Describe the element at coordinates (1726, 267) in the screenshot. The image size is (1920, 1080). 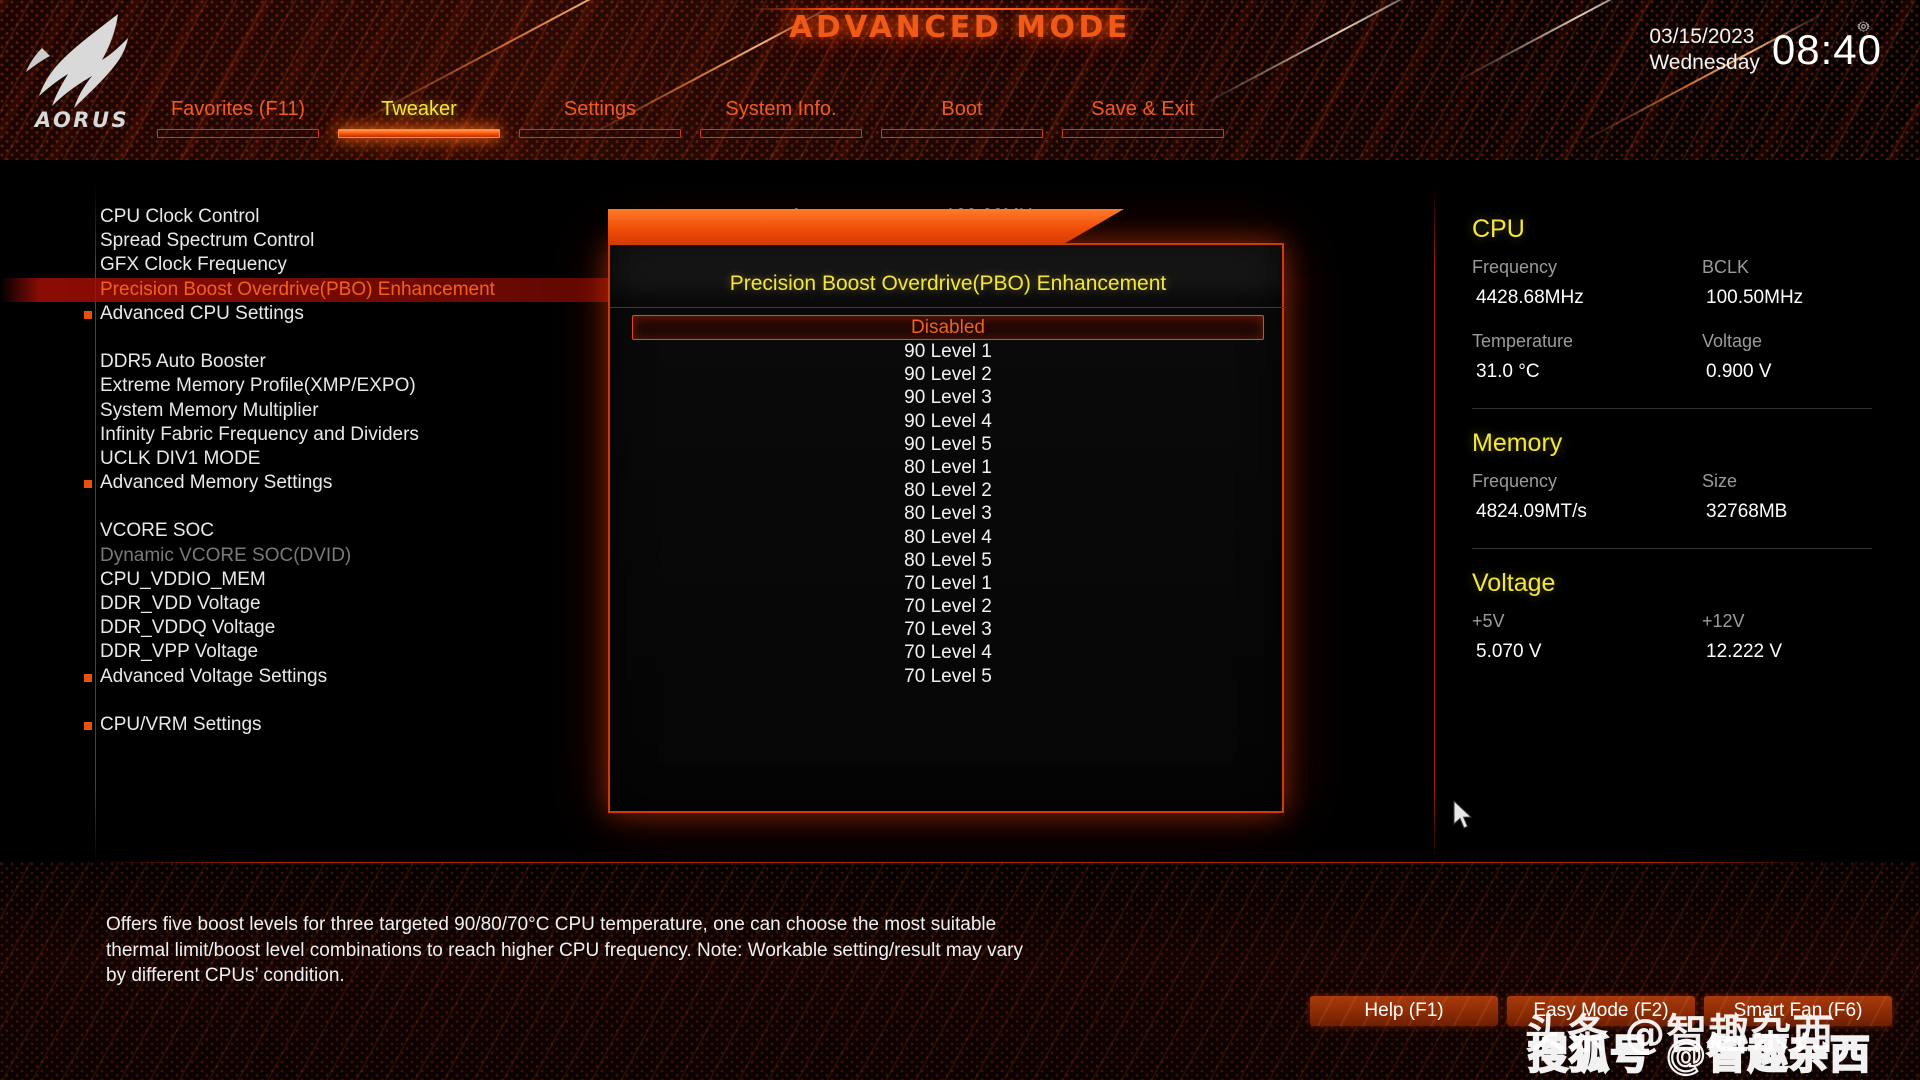
I see `cpu-bclk-label: BCLK` at that location.